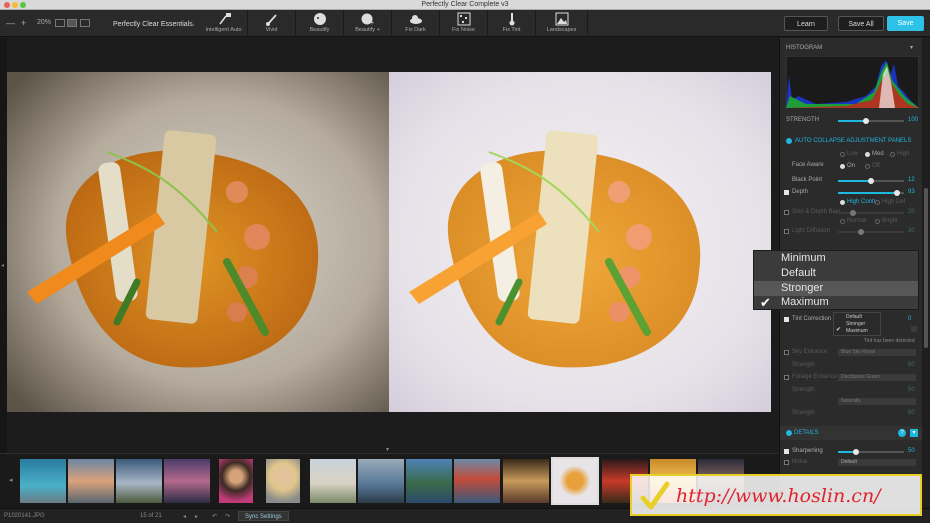 This screenshot has width=930, height=523. What do you see at coordinates (2, 265) in the screenshot?
I see `expand-left-icon: ◂` at bounding box center [2, 265].